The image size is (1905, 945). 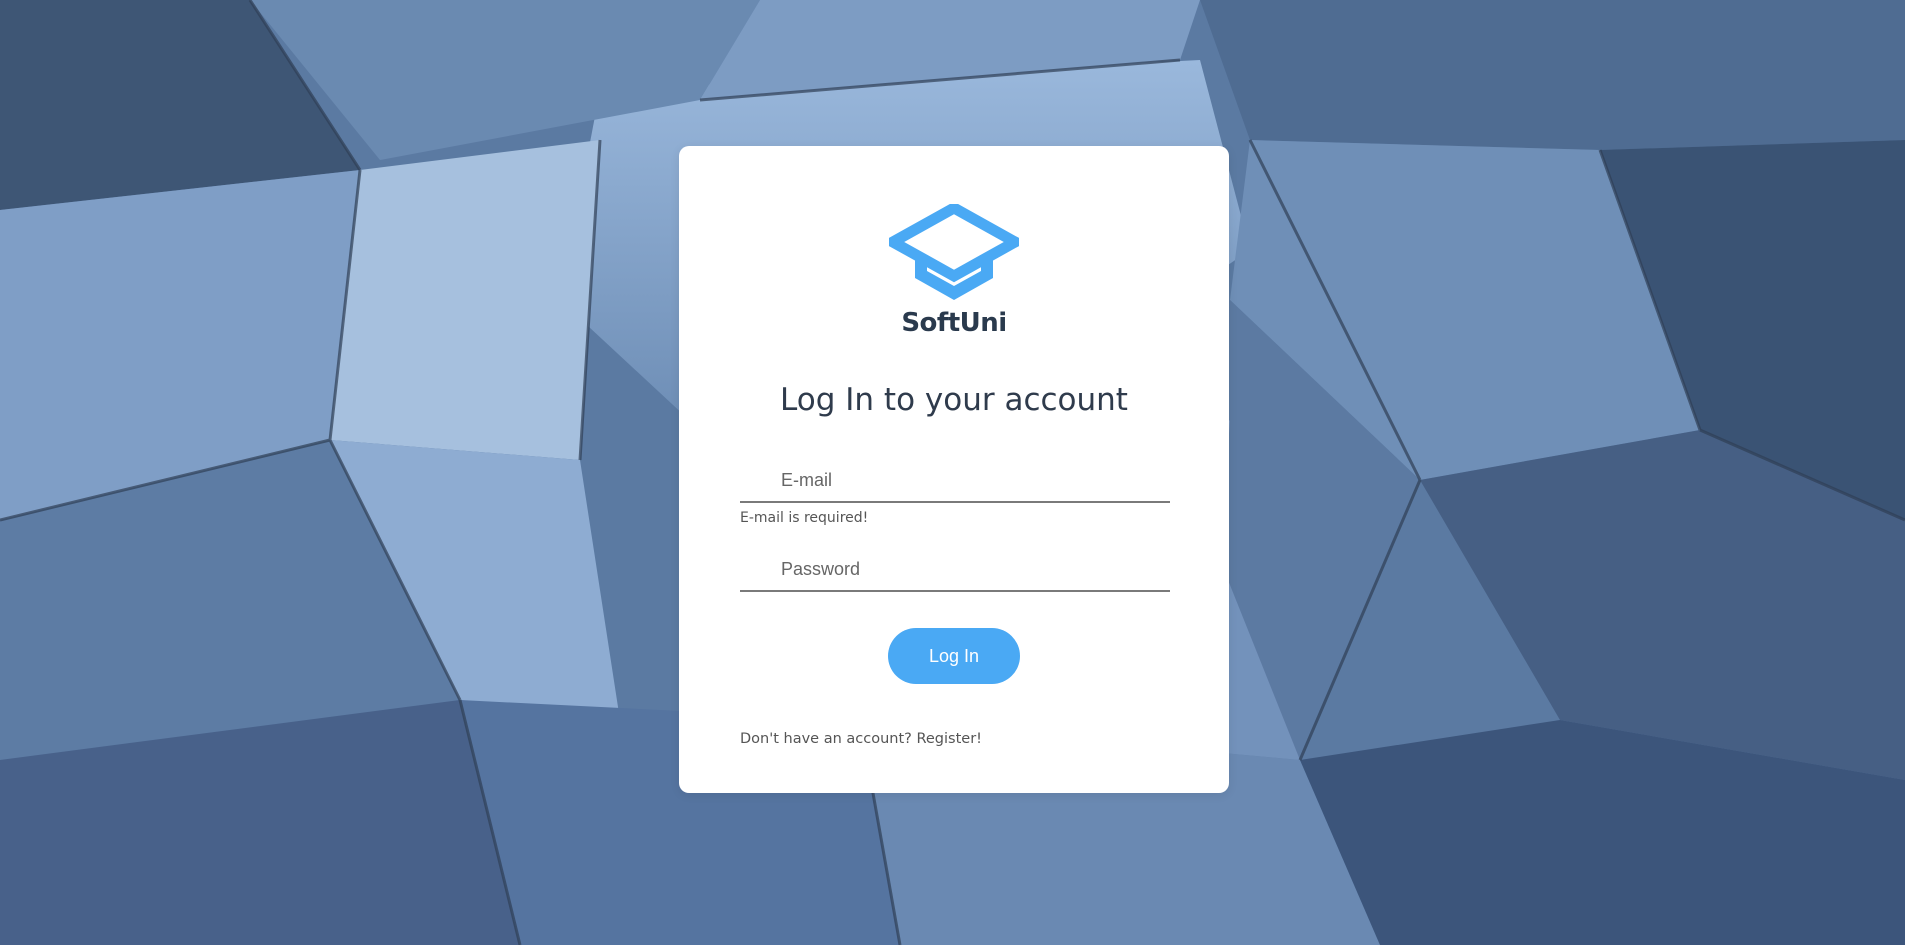 I want to click on register-link: Don't have an account? Register!, so click(x=861, y=739).